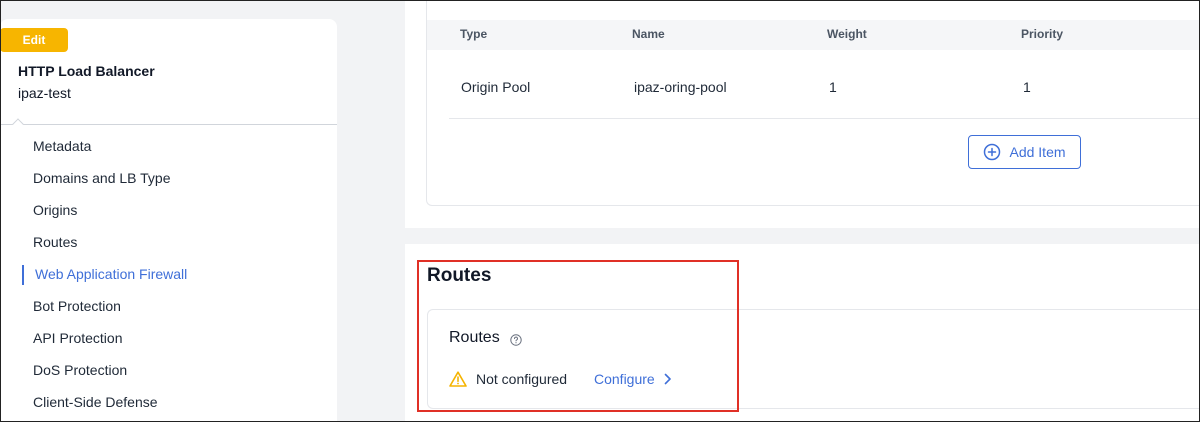  Describe the element at coordinates (34, 40) in the screenshot. I see `edit-badge: Edit` at that location.